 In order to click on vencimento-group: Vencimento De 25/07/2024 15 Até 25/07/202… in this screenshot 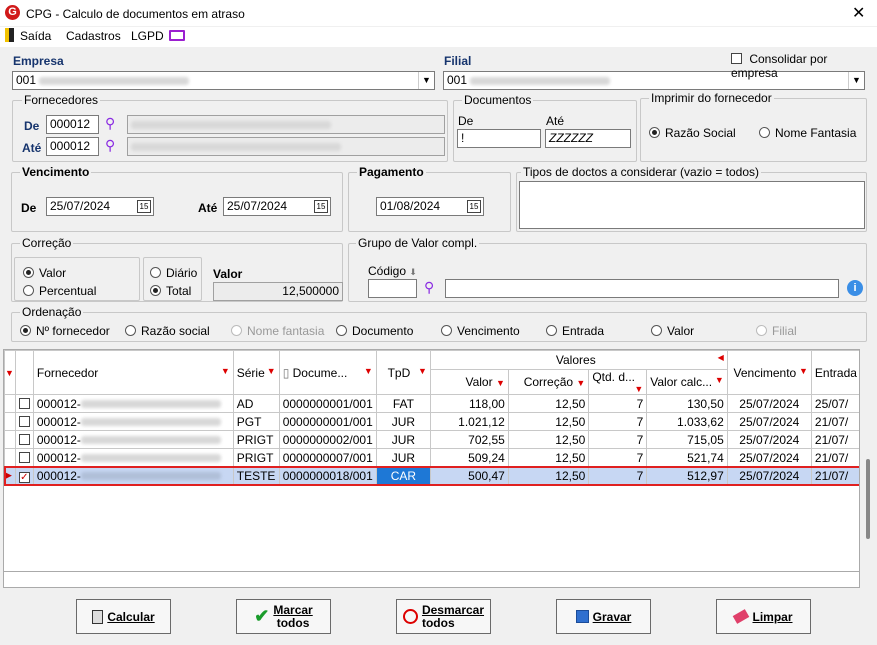, I will do `click(177, 198)`.